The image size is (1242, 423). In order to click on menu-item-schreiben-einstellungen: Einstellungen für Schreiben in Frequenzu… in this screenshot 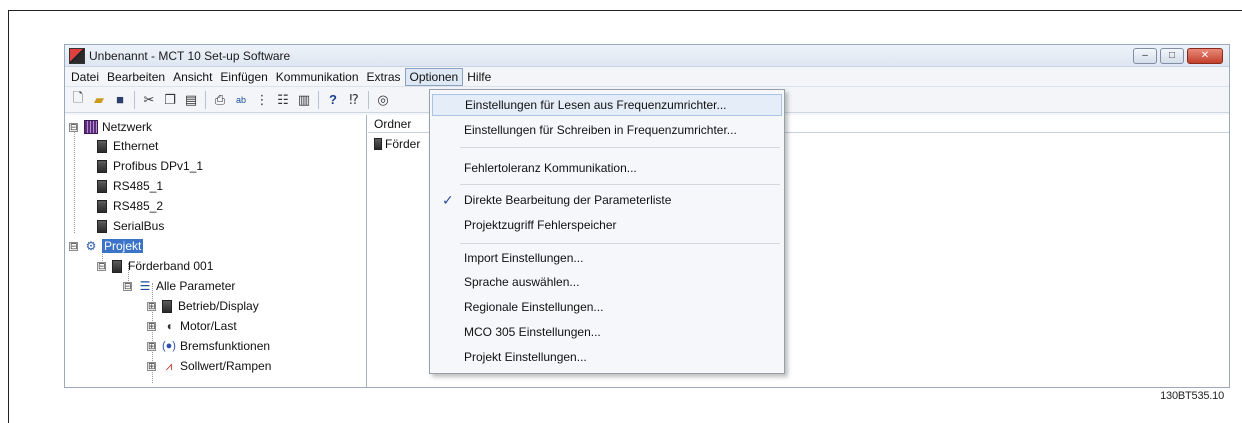, I will do `click(607, 130)`.